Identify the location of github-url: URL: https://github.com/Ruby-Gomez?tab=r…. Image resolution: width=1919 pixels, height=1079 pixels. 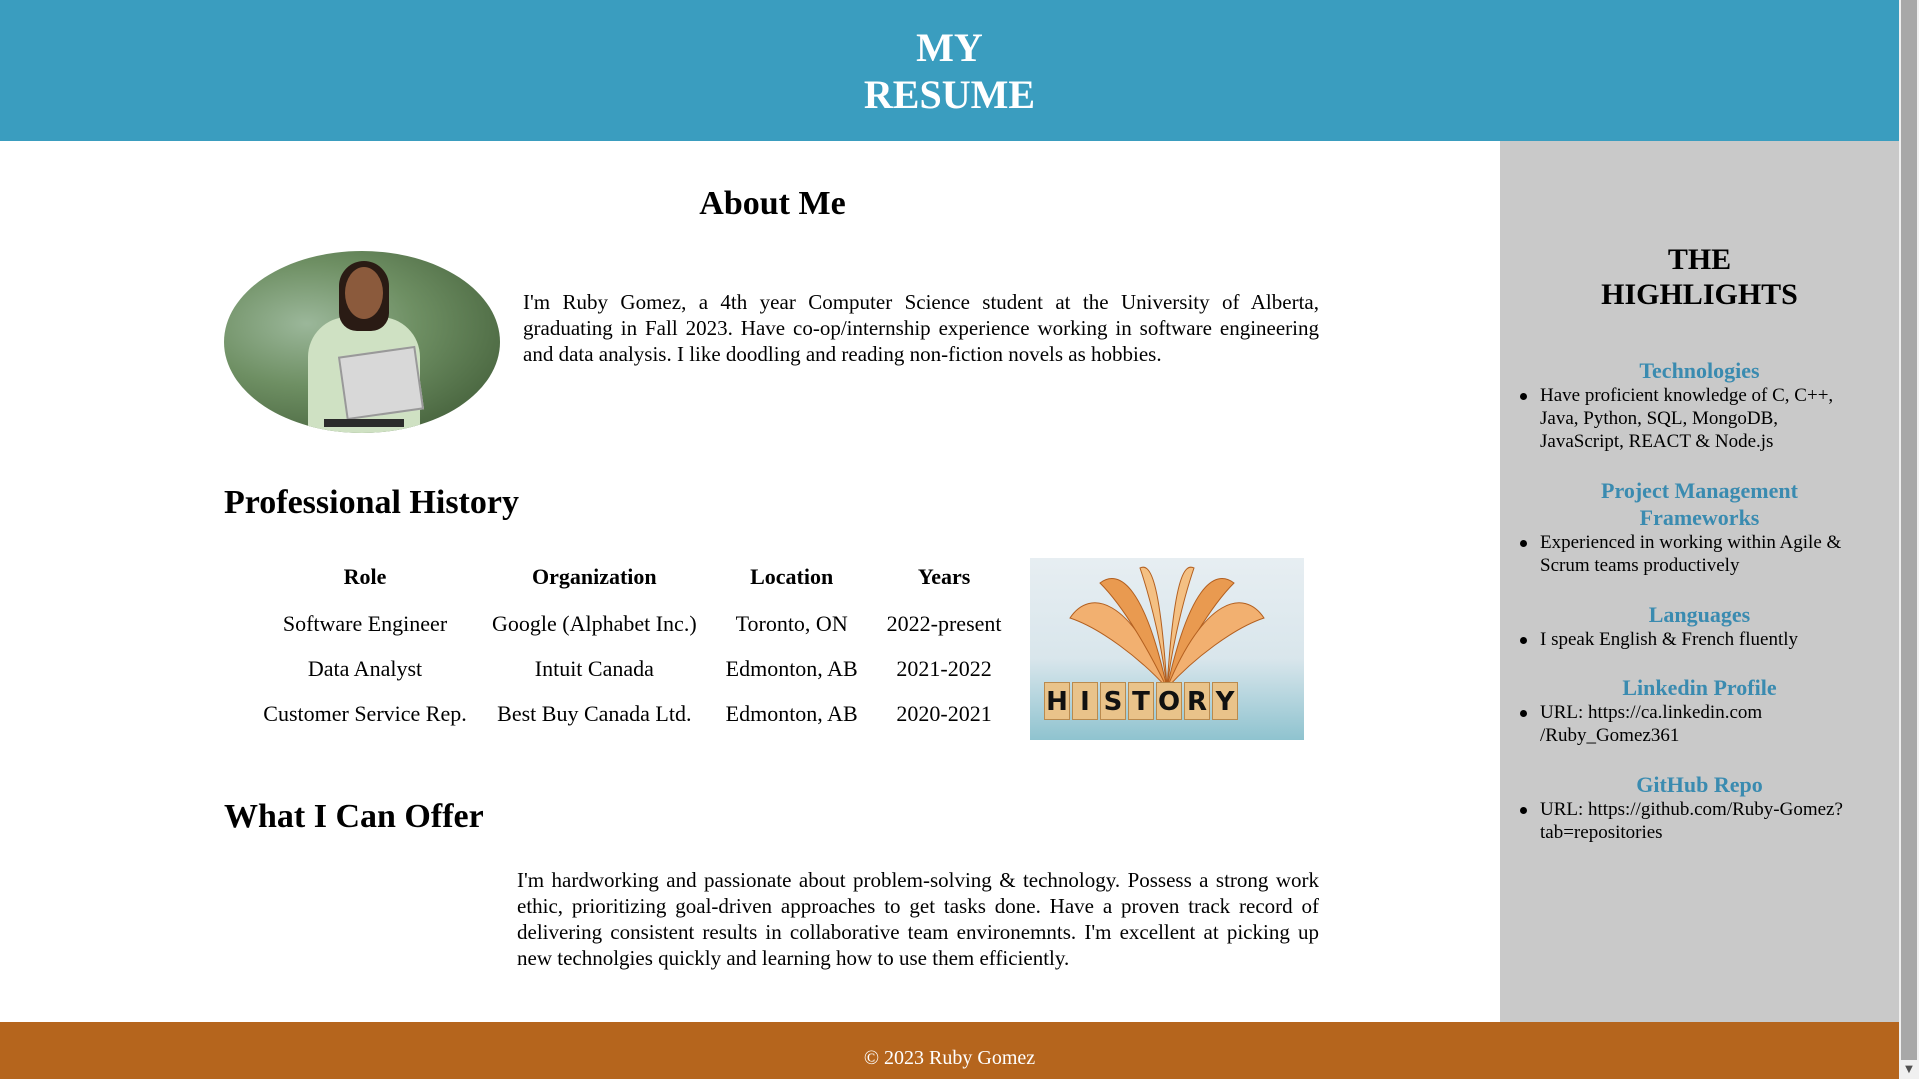
(1689, 821).